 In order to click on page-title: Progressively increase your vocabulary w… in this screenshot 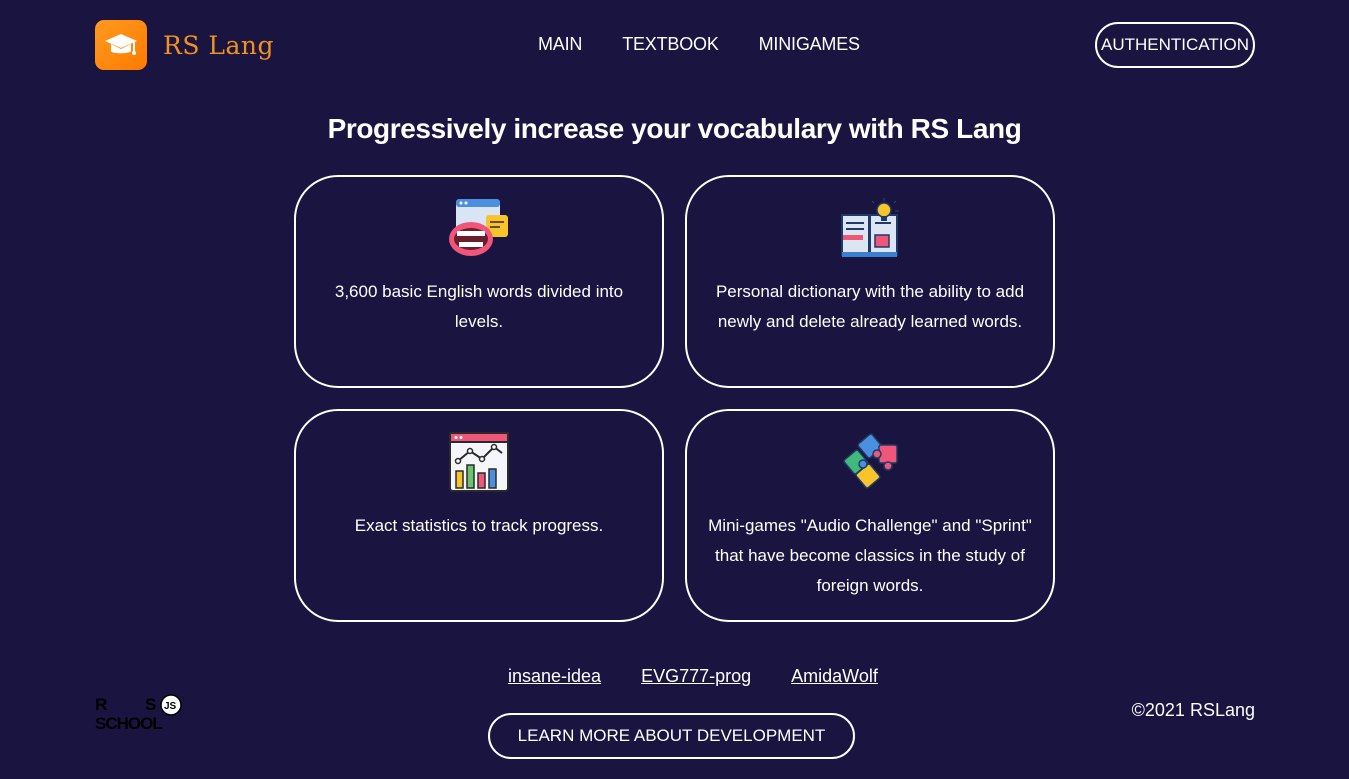, I will do `click(674, 128)`.